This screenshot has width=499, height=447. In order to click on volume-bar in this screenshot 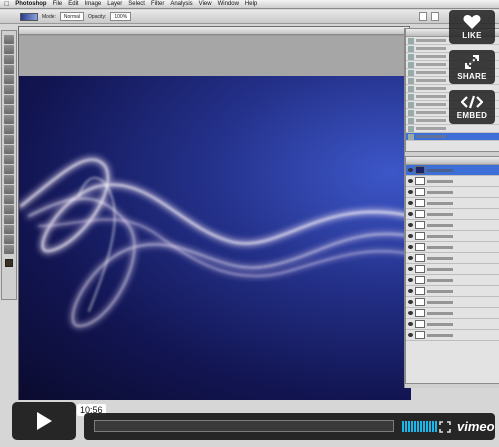, I will do `click(412, 426)`.